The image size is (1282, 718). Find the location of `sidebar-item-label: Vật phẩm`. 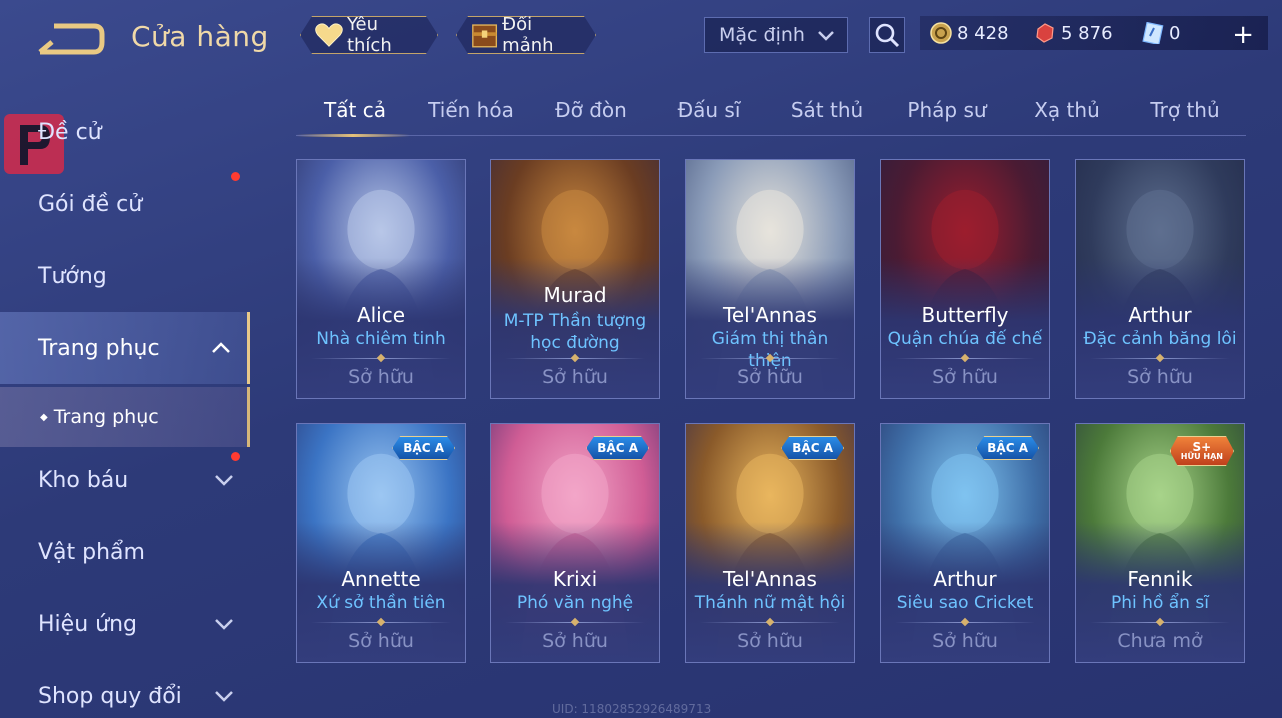

sidebar-item-label: Vật phẩm is located at coordinates (91, 552).